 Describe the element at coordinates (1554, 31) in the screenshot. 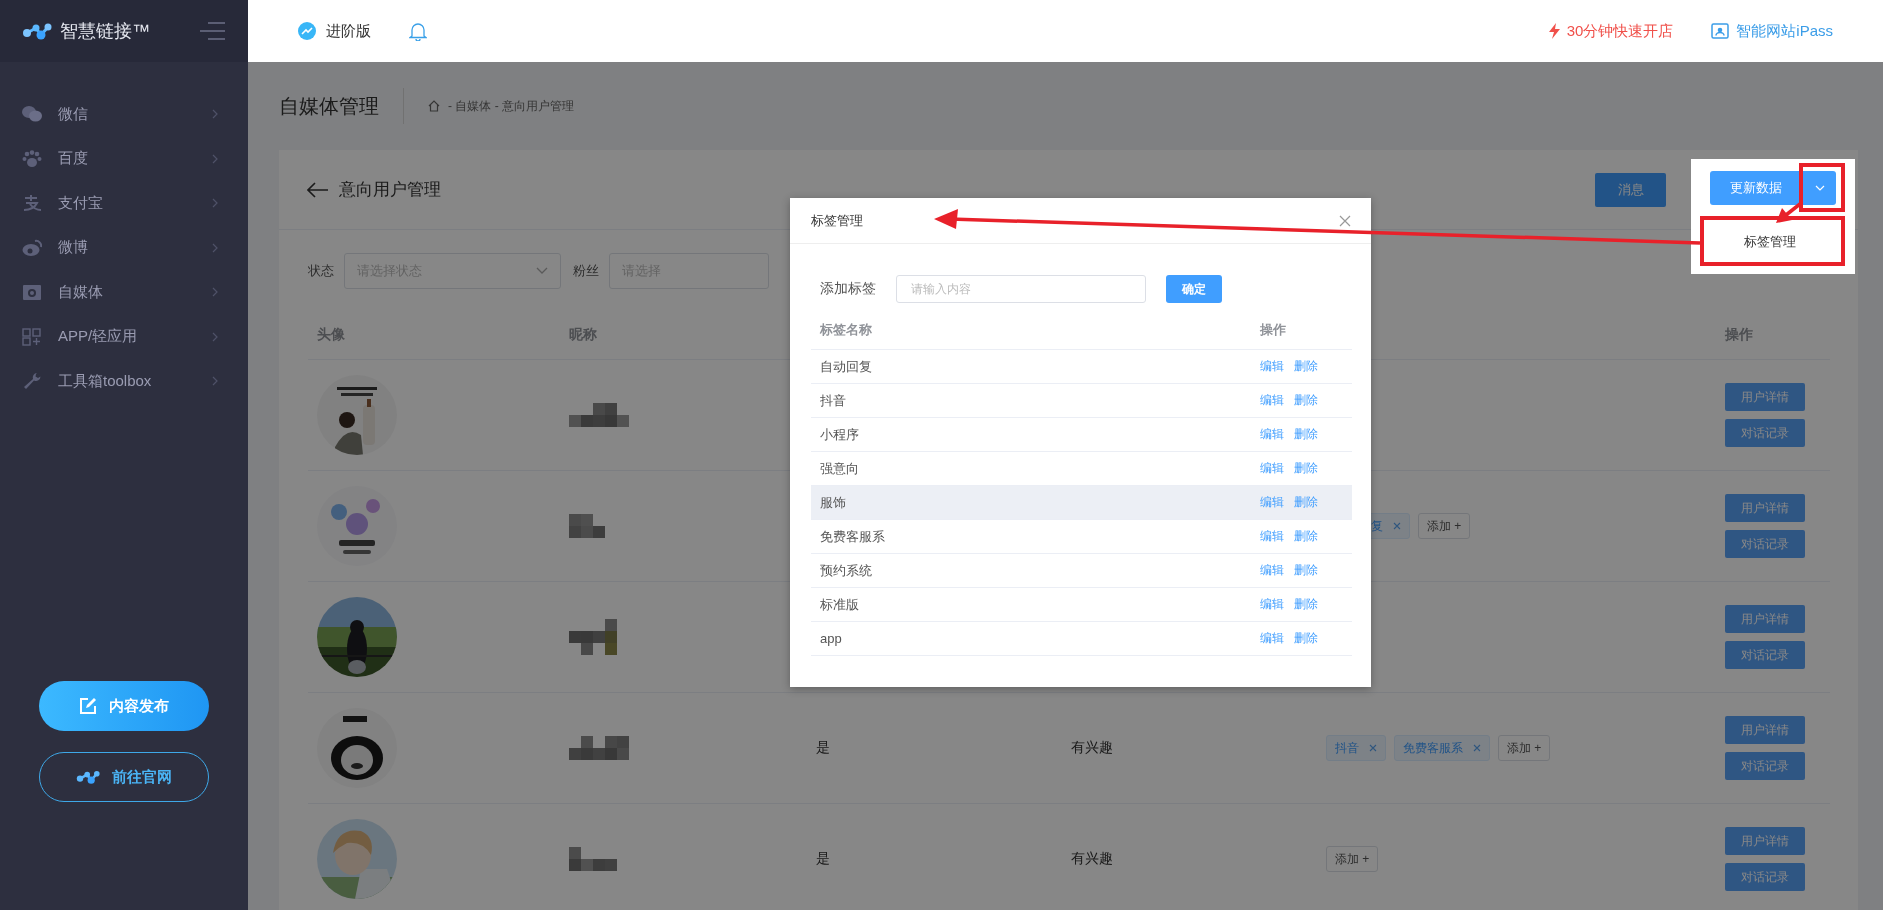

I see `lightning-icon` at that location.